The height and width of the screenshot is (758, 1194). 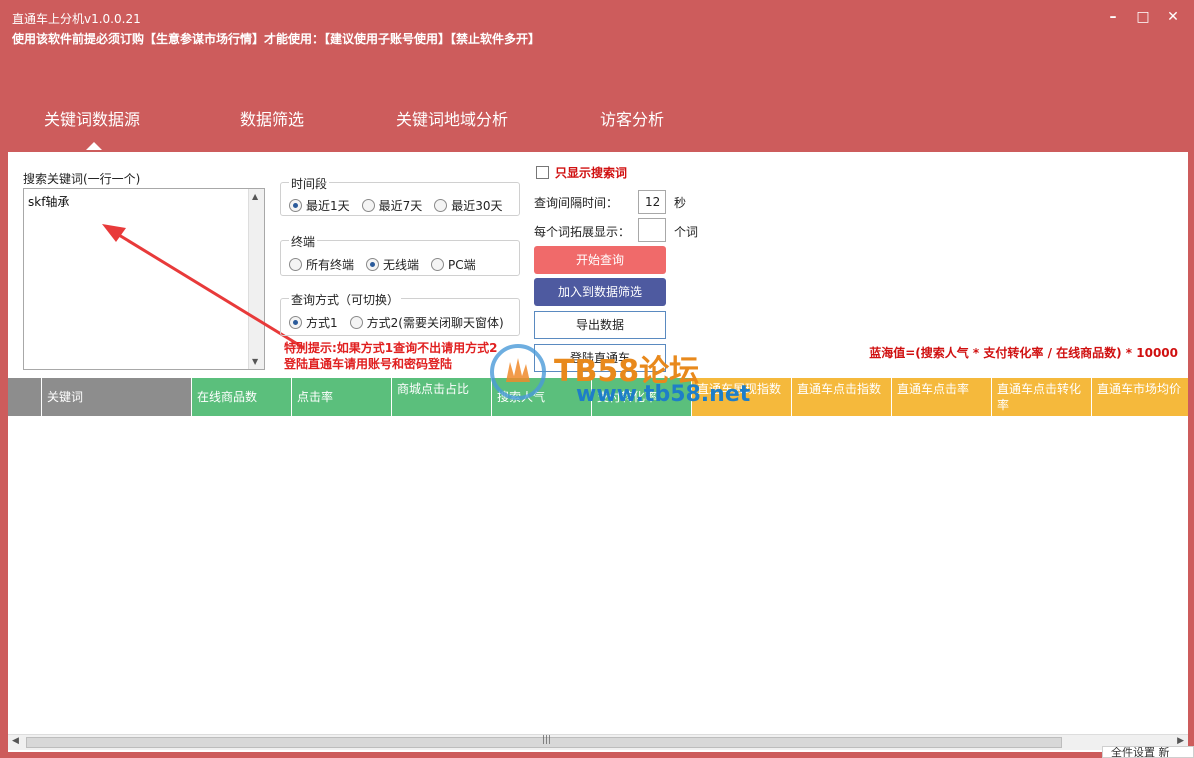 I want to click on close-icon: ✕, so click(x=1173, y=17).